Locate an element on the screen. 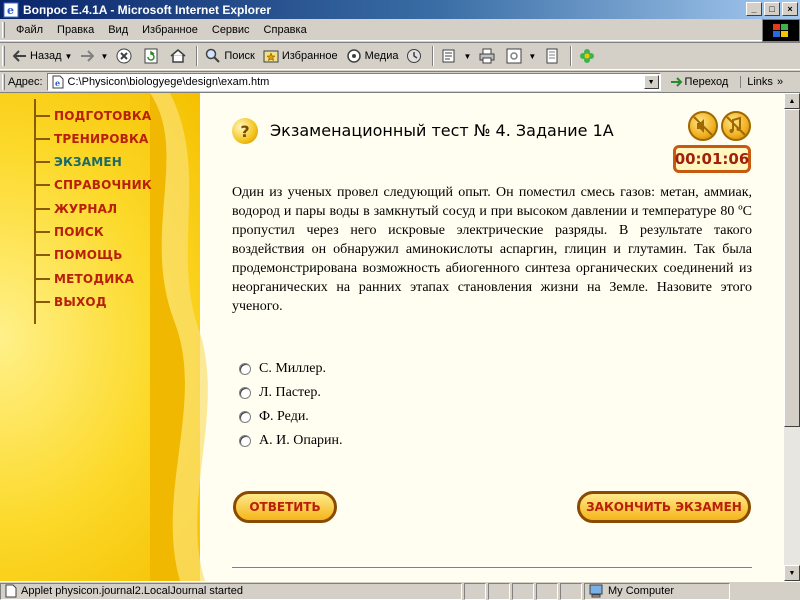 This screenshot has height=600, width=800. music-off-button is located at coordinates (736, 126).